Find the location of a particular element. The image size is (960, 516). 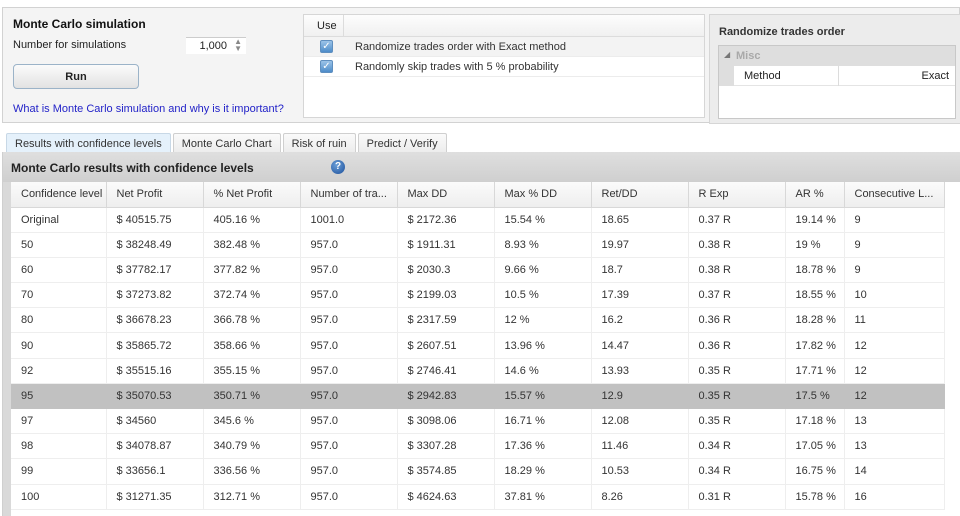

table-cell: 340.79 % is located at coordinates (252, 446).